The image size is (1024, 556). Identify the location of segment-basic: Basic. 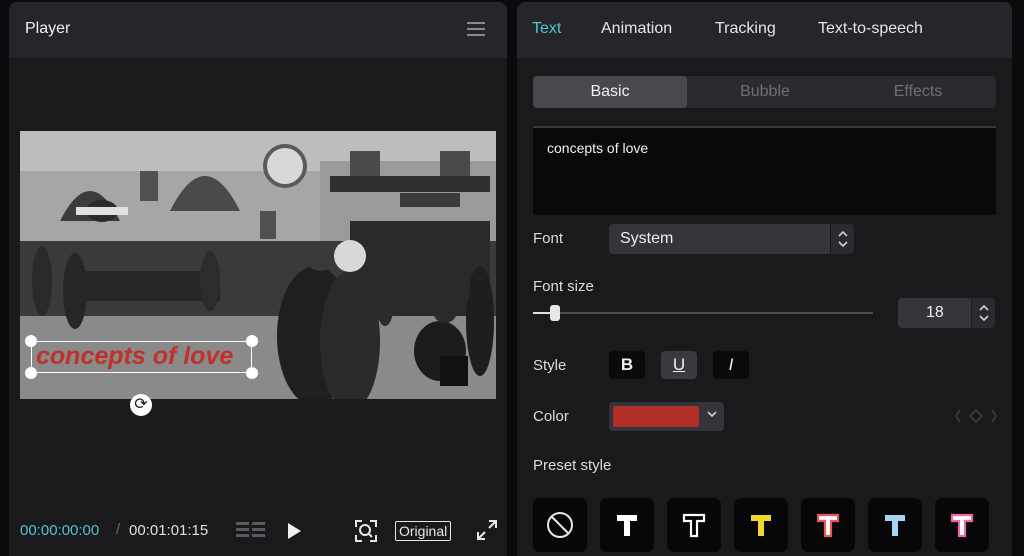
(610, 92).